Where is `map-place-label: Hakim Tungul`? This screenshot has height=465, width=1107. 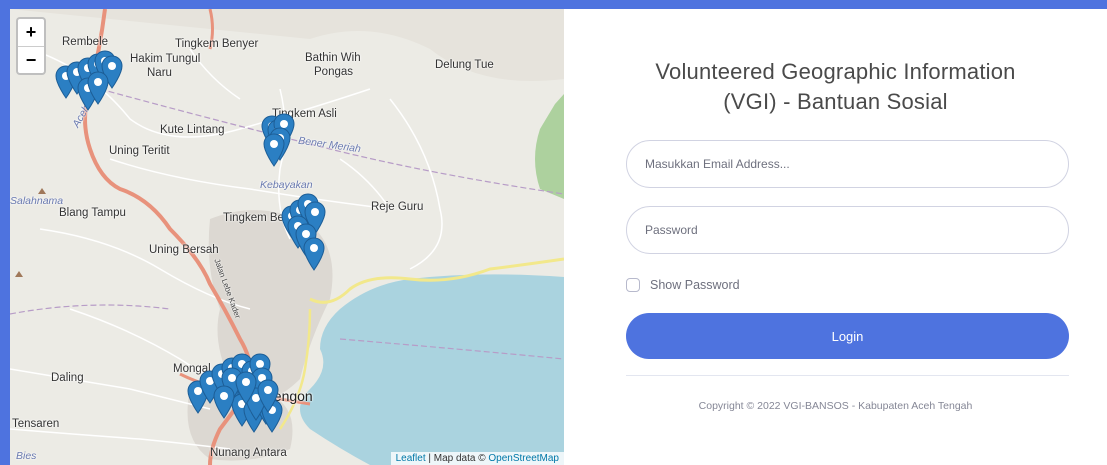
map-place-label: Hakim Tungul is located at coordinates (165, 59).